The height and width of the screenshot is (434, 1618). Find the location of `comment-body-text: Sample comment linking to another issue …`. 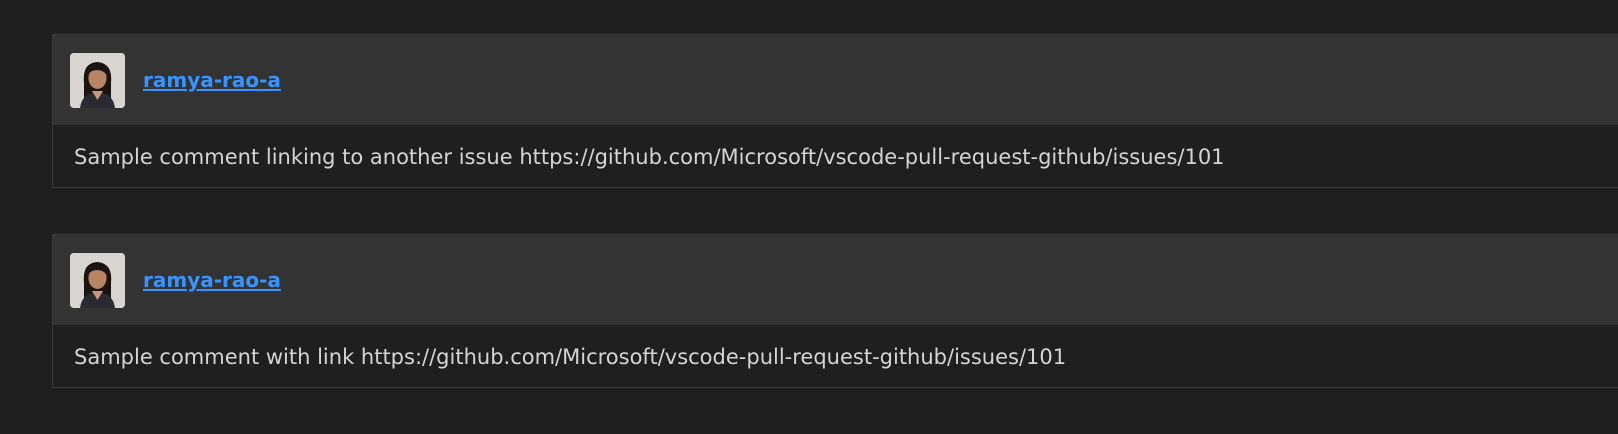

comment-body-text: Sample comment linking to another issue … is located at coordinates (649, 156).